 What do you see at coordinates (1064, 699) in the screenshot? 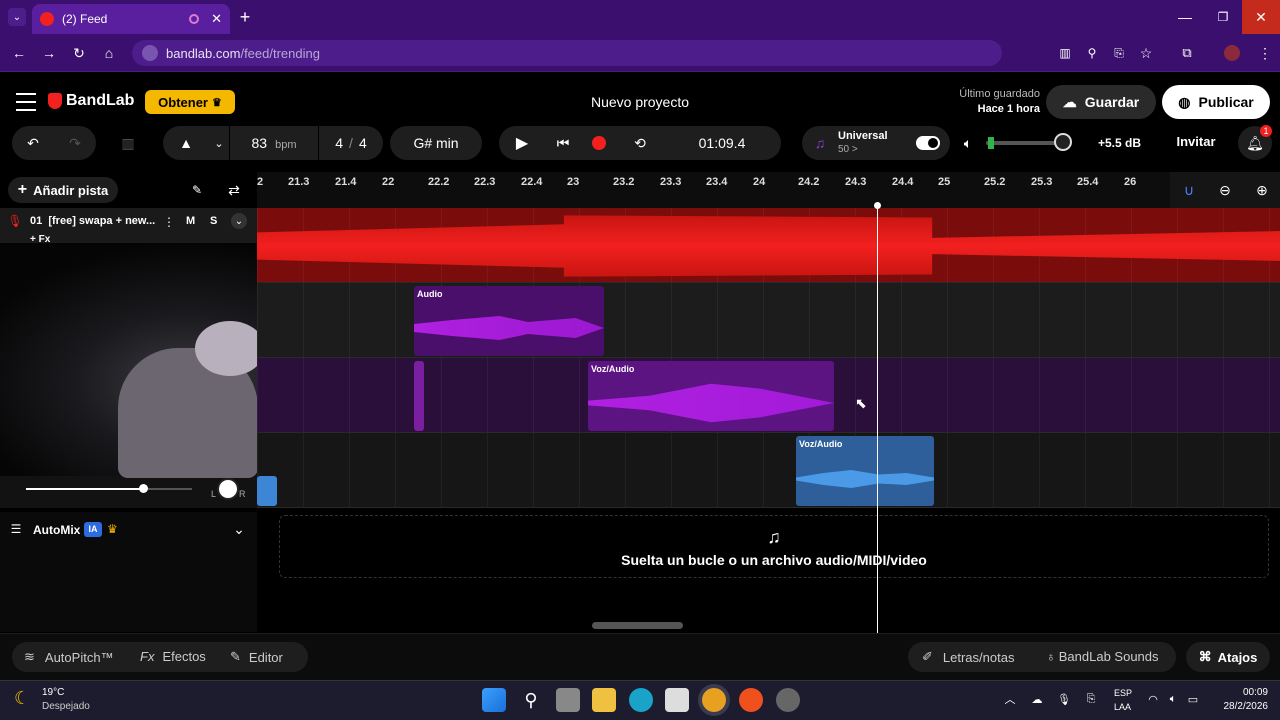
I see `tray-mic-icon: 🎙︎` at bounding box center [1064, 699].